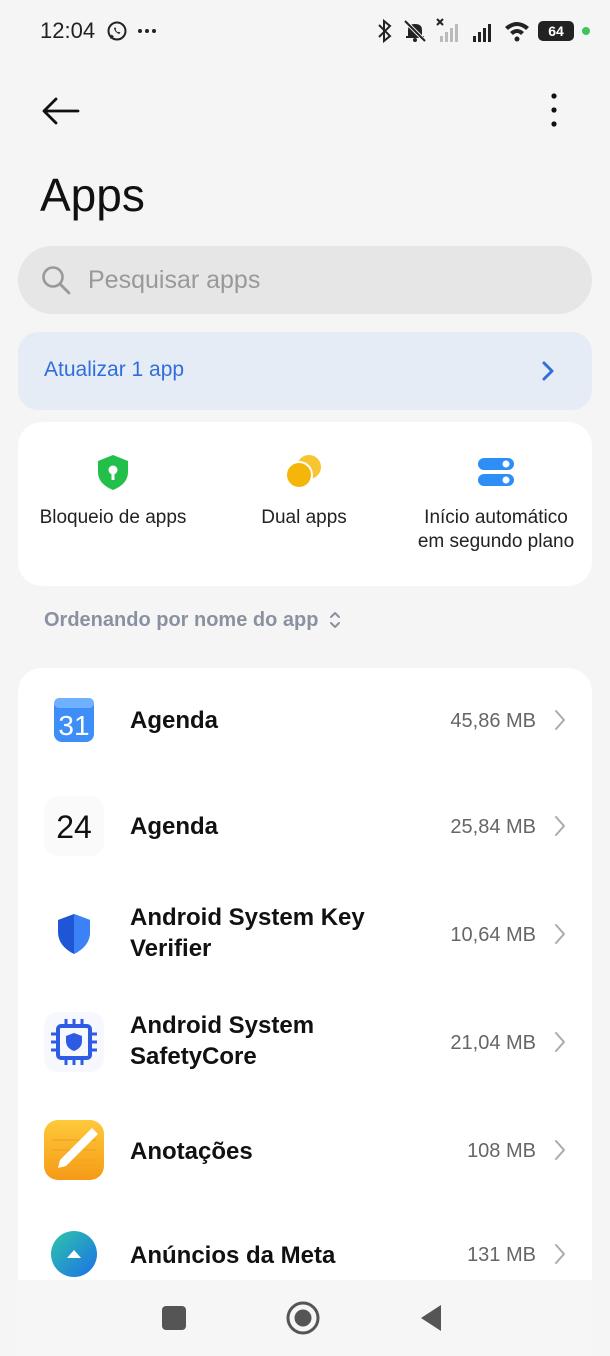 This screenshot has width=610, height=1356. I want to click on app-row: Android System Key Verifier 10,64 MB, so click(305, 935).